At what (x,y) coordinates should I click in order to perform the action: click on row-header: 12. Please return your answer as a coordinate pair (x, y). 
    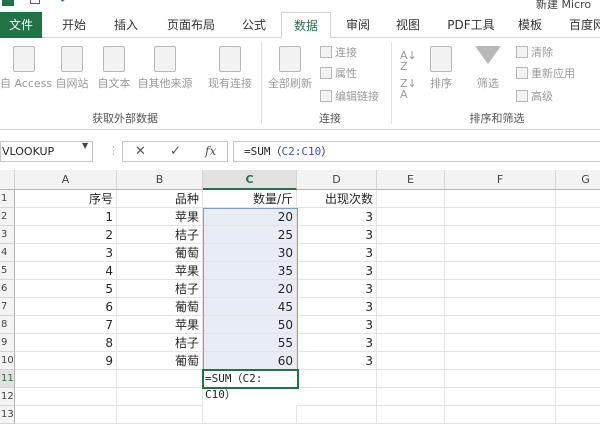
    Looking at the image, I should click on (7, 397).